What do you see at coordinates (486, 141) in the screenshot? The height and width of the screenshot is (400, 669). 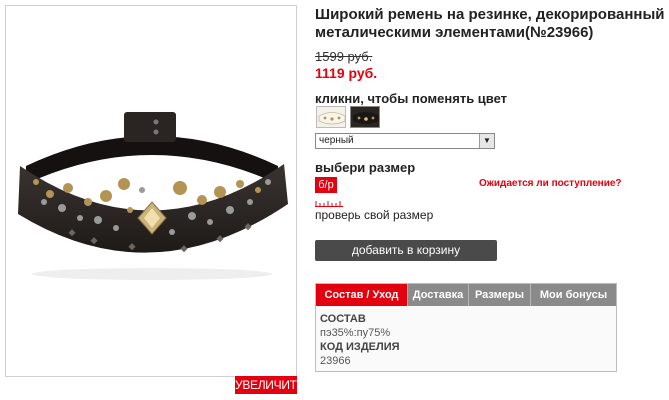 I see `chevron-down-icon: ▼` at bounding box center [486, 141].